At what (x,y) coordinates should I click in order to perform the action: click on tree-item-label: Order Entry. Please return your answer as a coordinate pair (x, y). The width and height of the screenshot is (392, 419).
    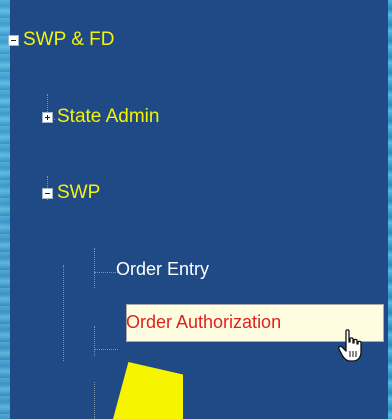
    Looking at the image, I should click on (163, 269).